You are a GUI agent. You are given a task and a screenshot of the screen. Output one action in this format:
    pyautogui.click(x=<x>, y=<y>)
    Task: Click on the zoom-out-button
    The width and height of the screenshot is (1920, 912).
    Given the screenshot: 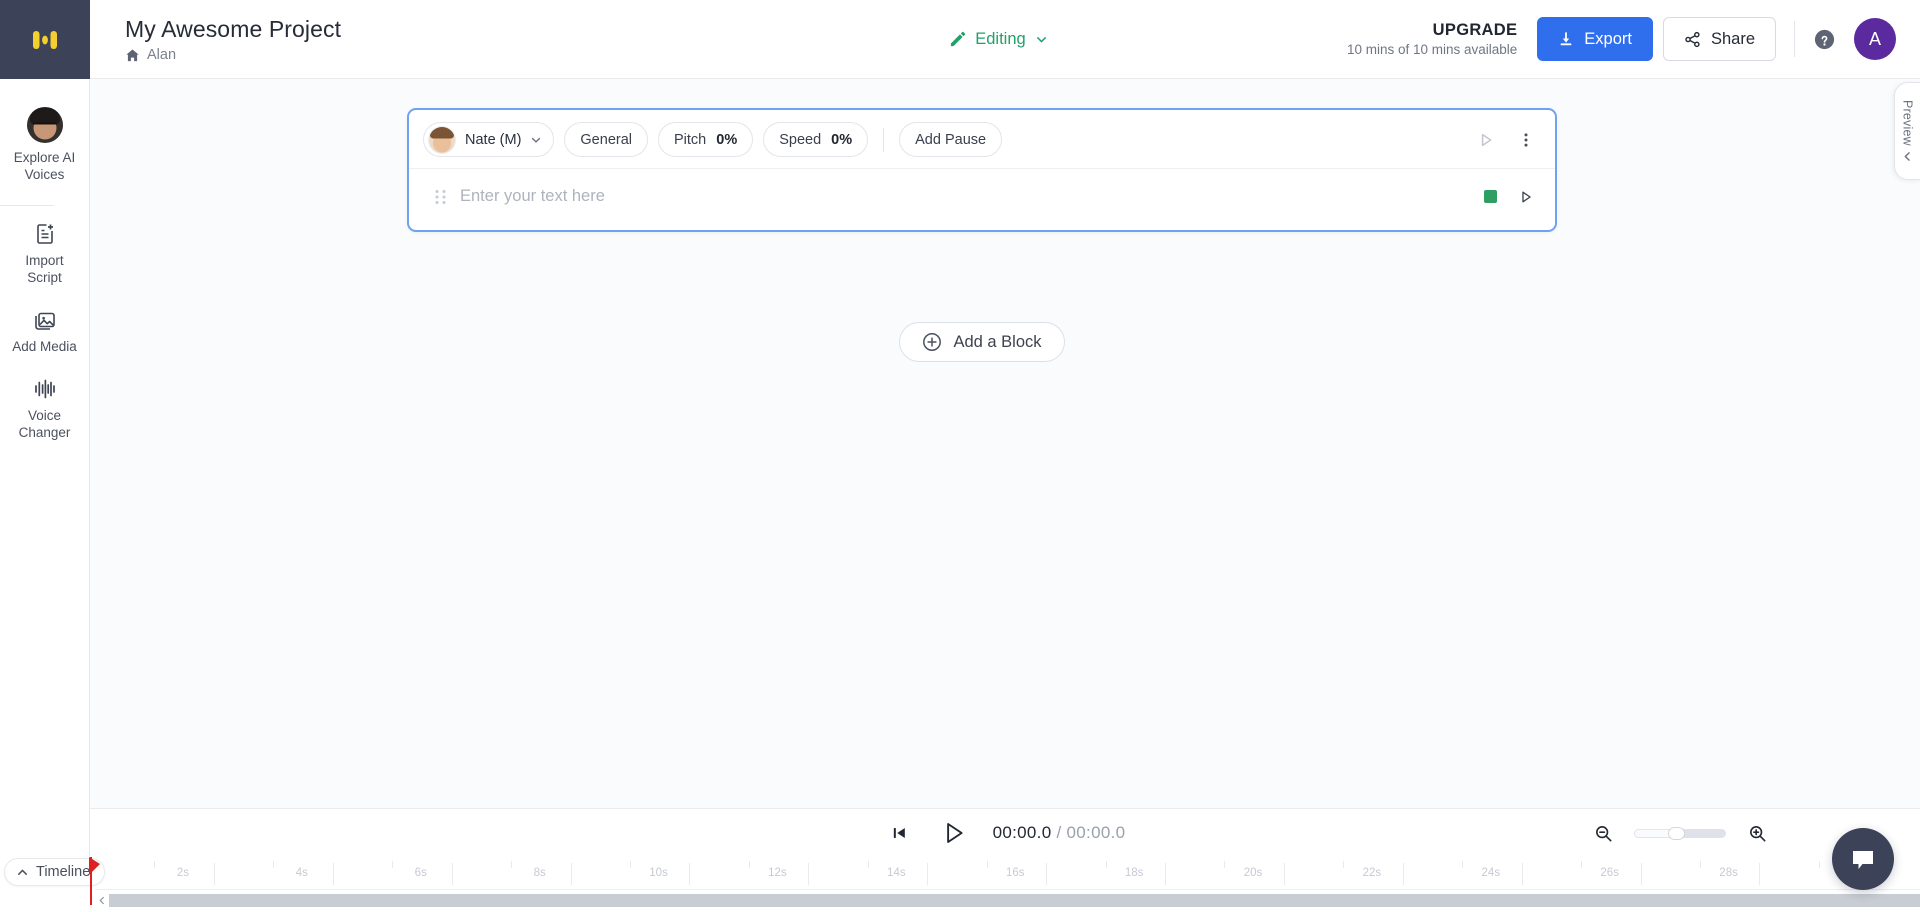 What is the action you would take?
    pyautogui.click(x=1603, y=833)
    